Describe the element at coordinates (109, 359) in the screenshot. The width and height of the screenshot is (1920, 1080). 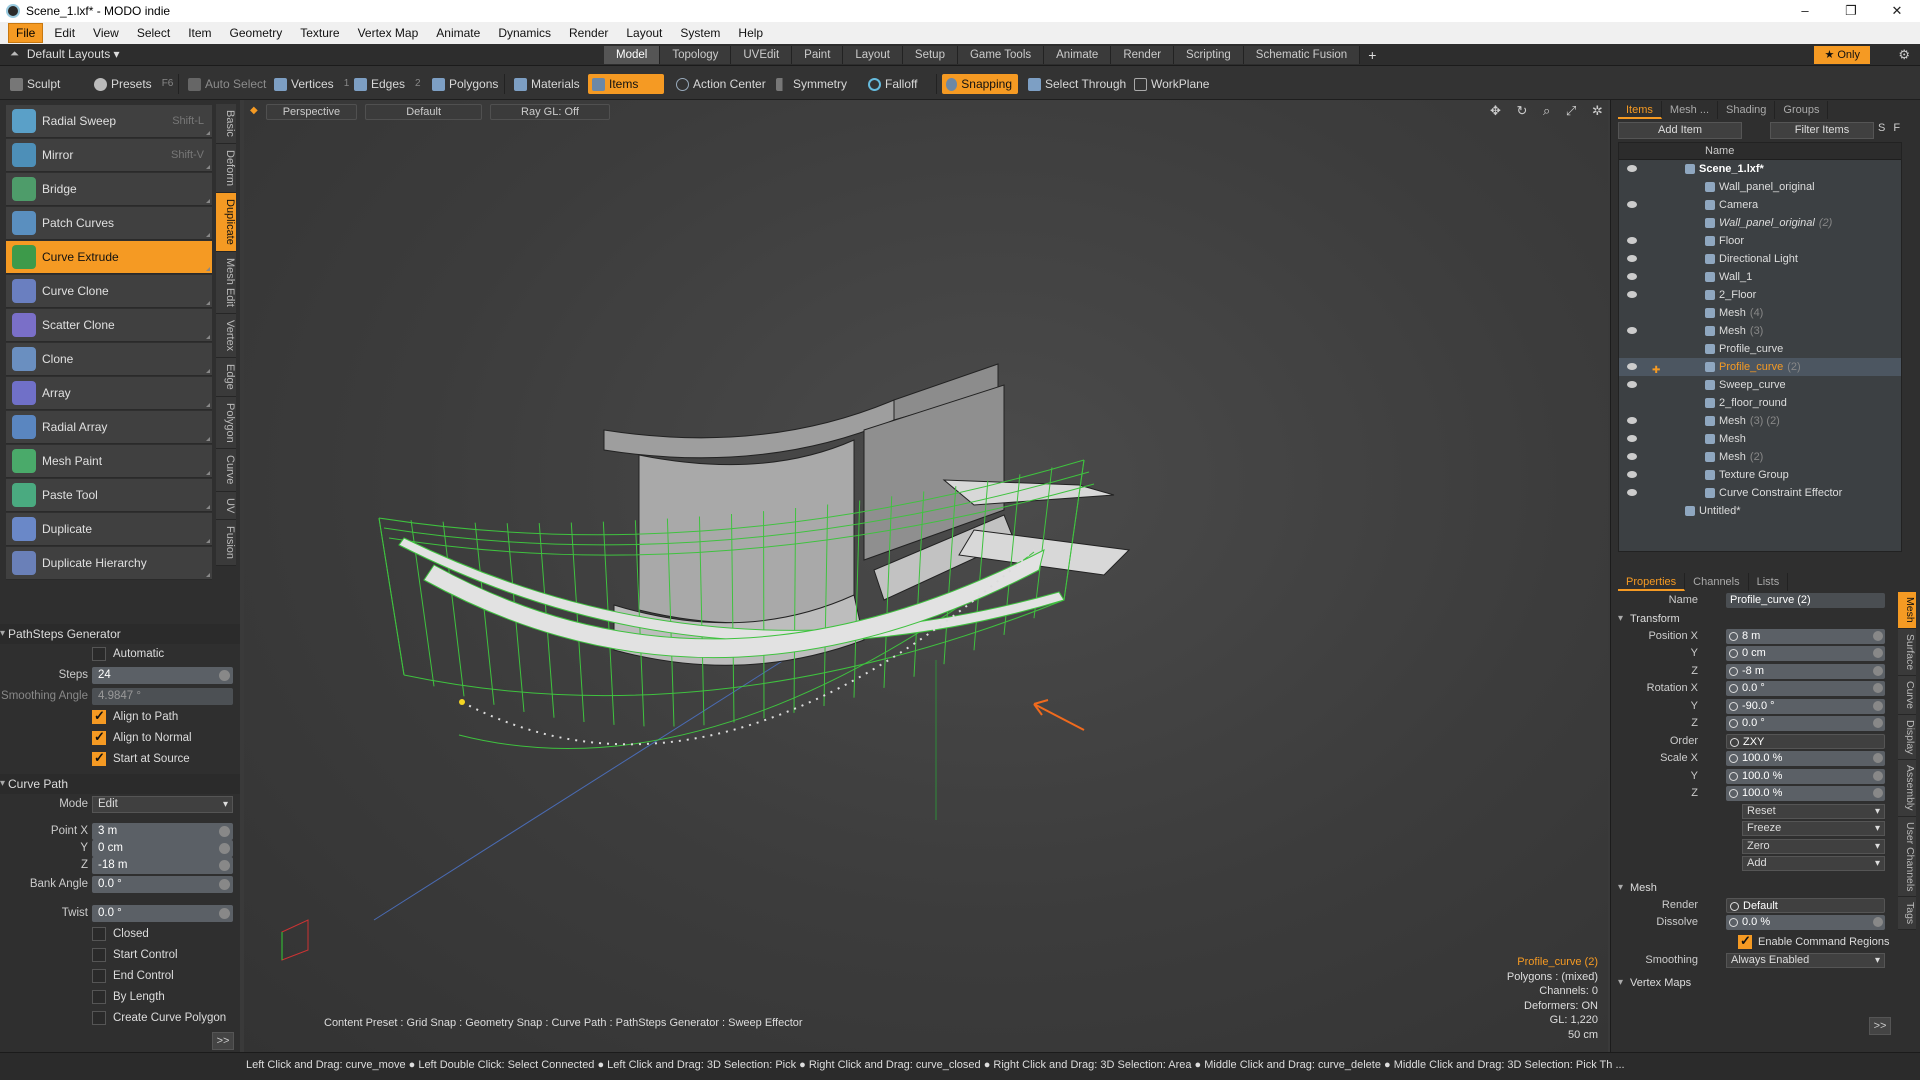
I see `tool-clone: Clone` at that location.